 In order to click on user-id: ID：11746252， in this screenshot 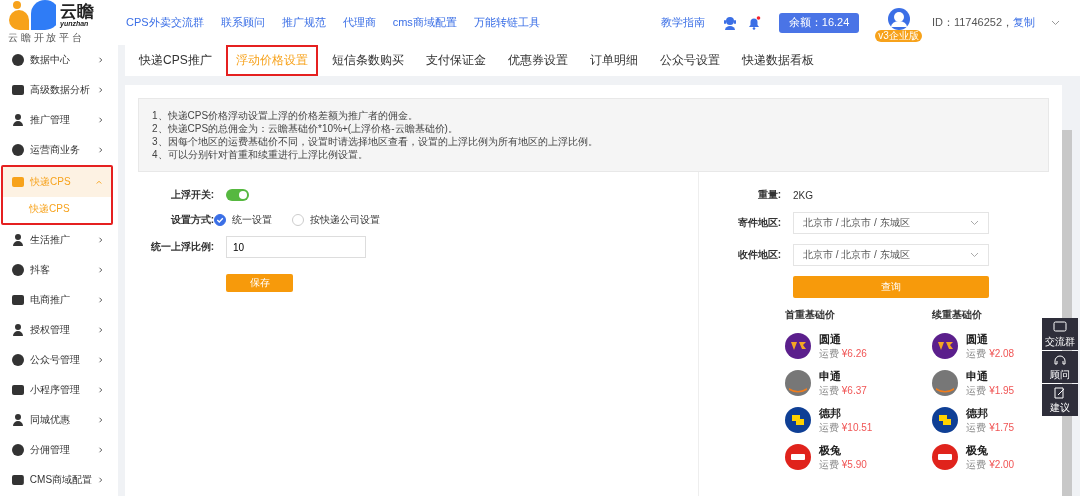, I will do `click(972, 22)`.